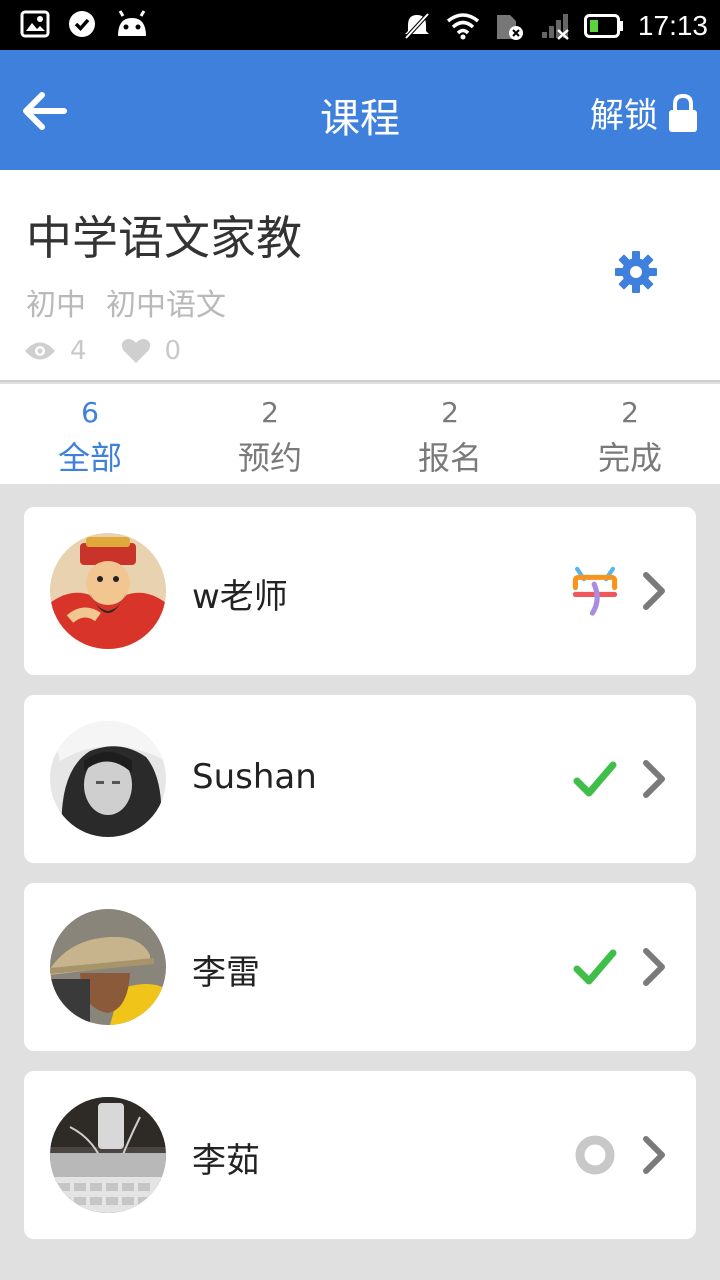  What do you see at coordinates (603, 26) in the screenshot?
I see `battery-icon` at bounding box center [603, 26].